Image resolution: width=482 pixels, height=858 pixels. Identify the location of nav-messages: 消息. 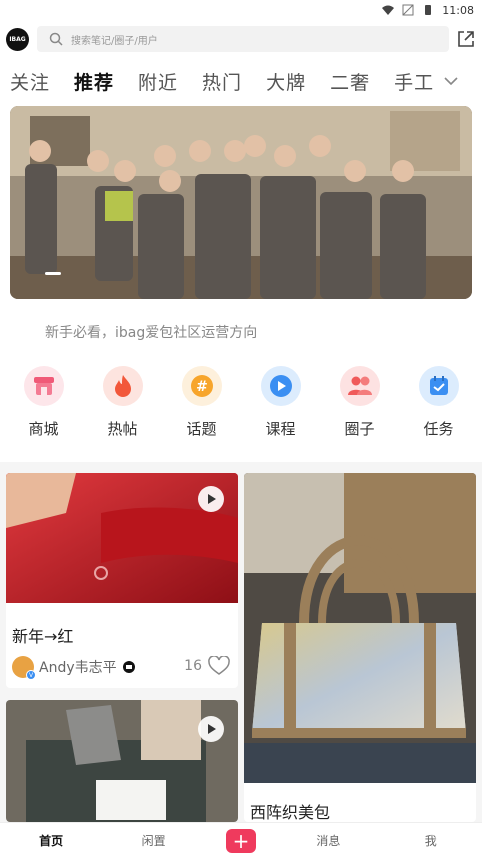
(328, 840).